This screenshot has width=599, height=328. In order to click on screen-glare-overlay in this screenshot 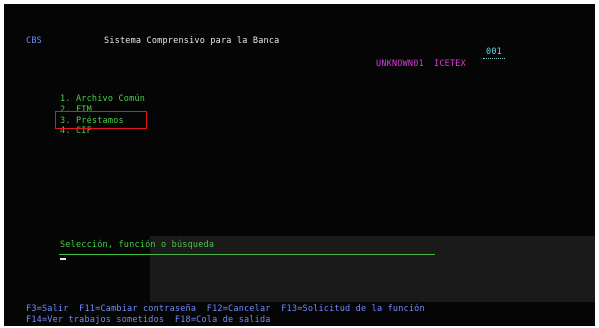, I will do `click(372, 269)`.